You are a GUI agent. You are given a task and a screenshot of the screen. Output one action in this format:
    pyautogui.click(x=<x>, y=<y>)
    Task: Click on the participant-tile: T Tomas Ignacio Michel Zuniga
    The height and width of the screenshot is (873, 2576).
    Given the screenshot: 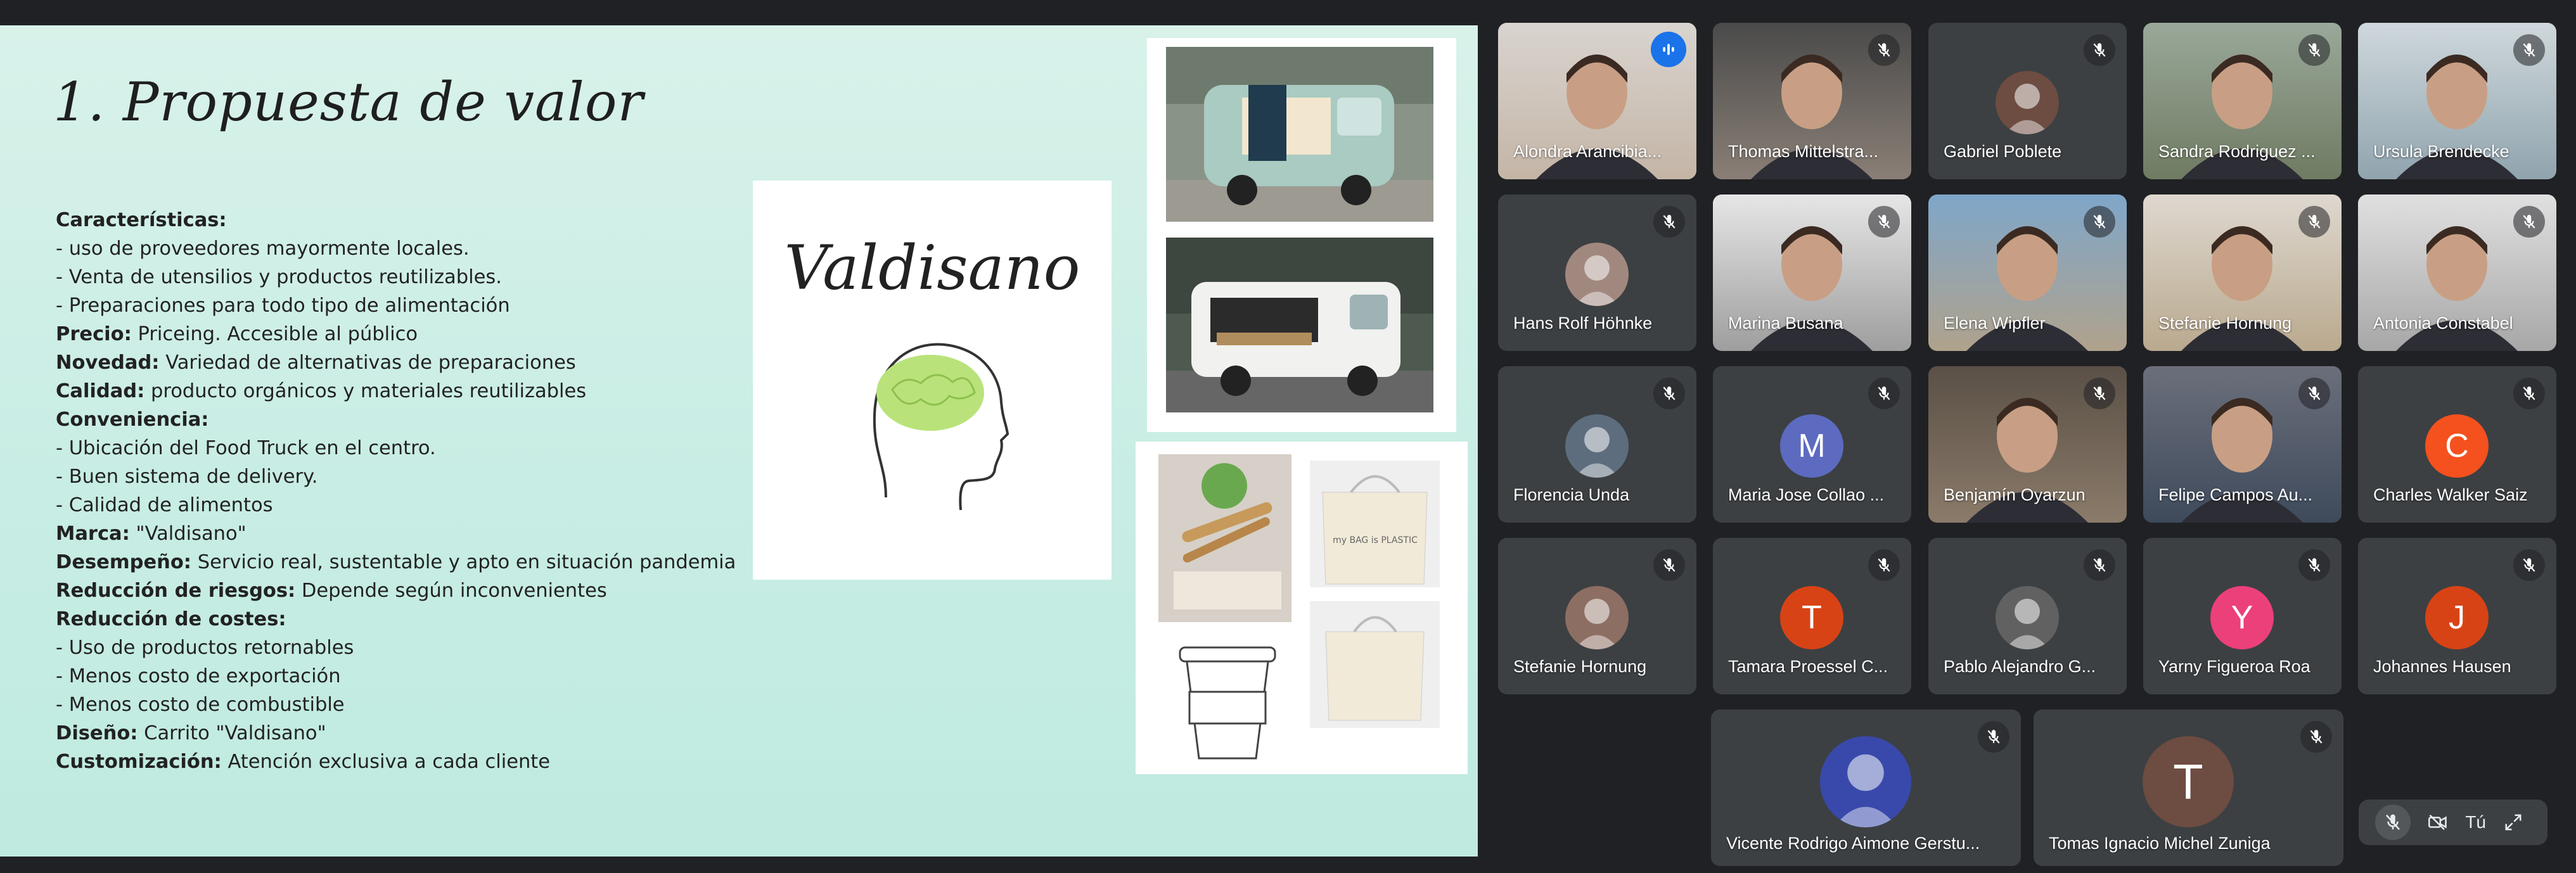 What is the action you would take?
    pyautogui.click(x=2188, y=788)
    